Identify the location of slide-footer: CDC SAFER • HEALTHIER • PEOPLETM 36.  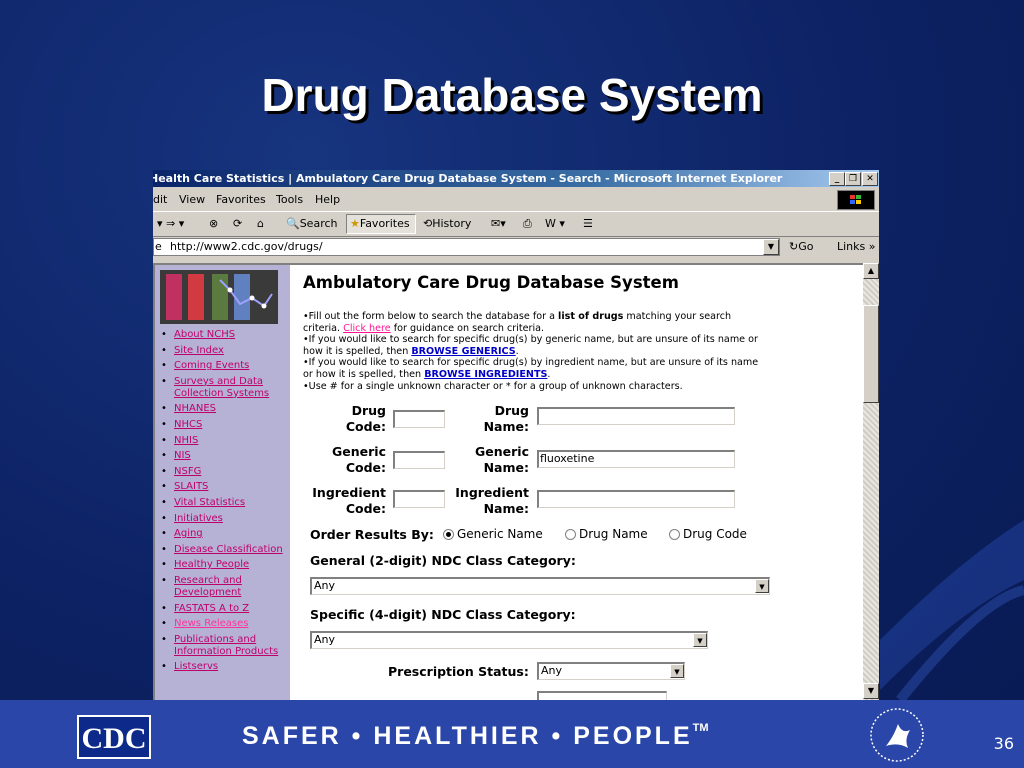
(512, 734).